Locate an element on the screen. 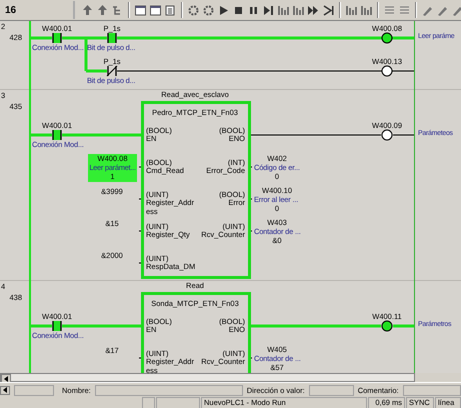  function-block is located at coordinates (196, 190).